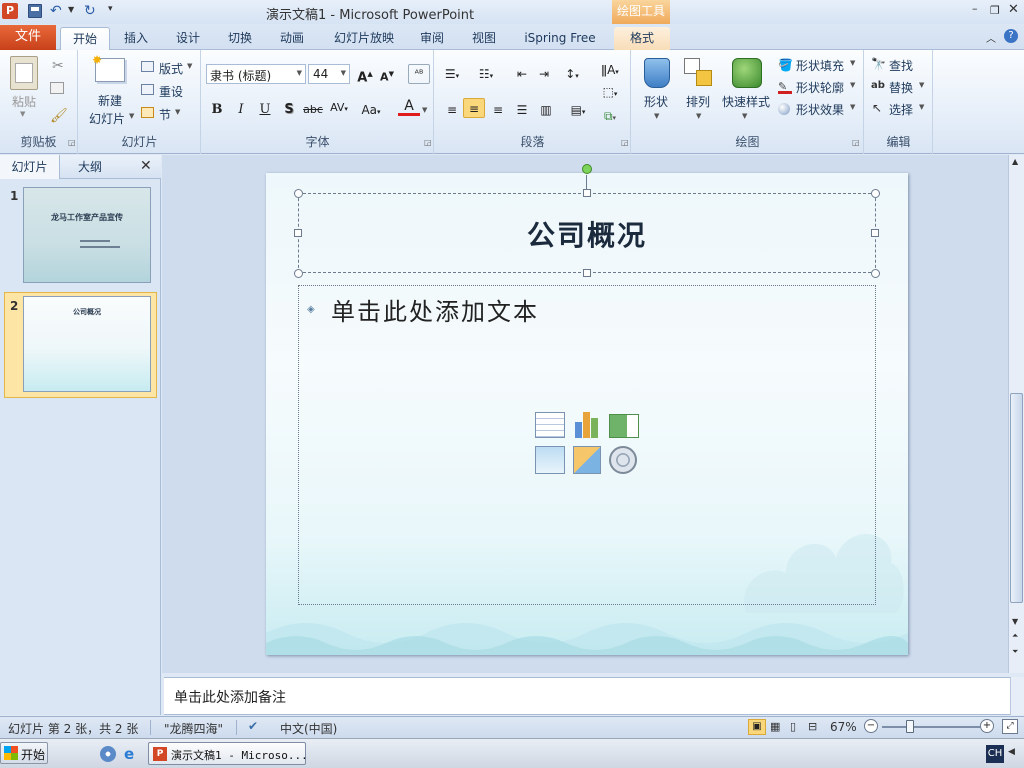 The image size is (1024, 768). Describe the element at coordinates (560, 38) in the screenshot. I see `tab-ispring: iSpring Free` at that location.